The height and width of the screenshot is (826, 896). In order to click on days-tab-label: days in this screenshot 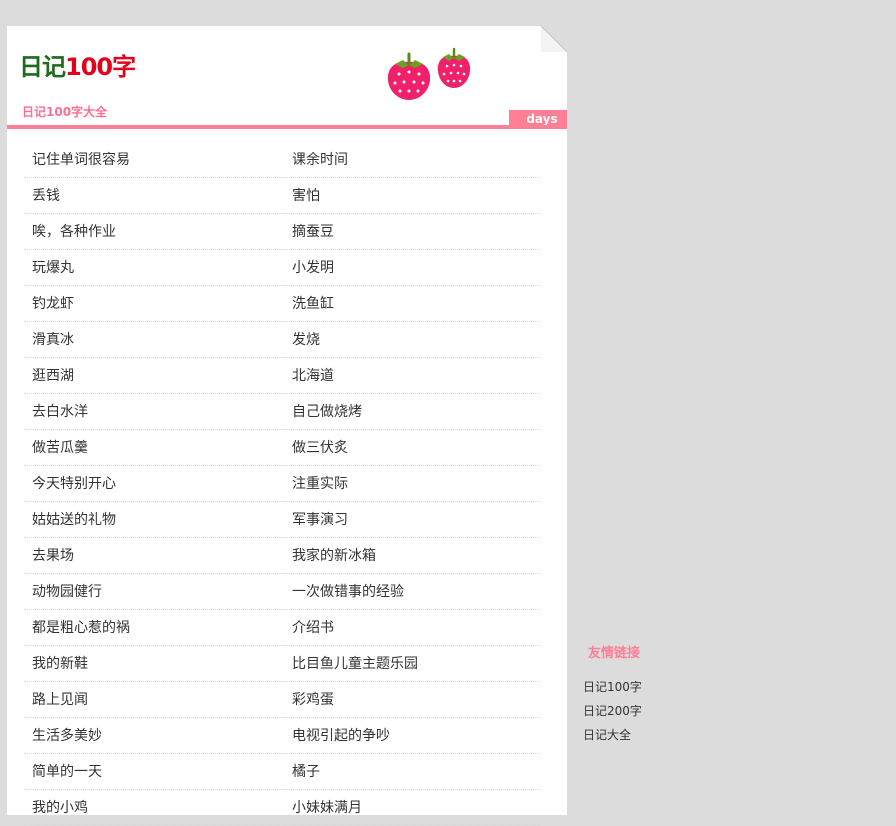, I will do `click(542, 119)`.